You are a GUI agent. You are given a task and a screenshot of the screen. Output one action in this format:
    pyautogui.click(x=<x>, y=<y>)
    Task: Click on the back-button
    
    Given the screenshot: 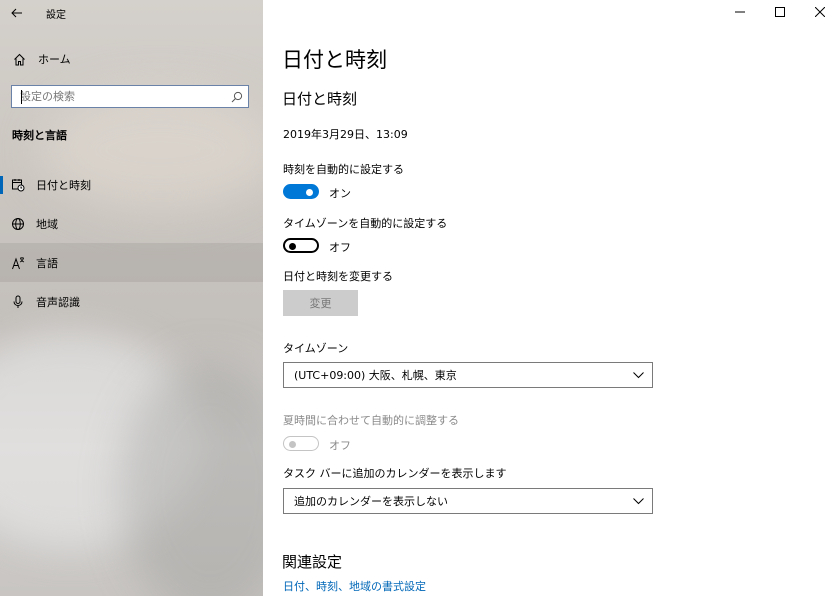 What is the action you would take?
    pyautogui.click(x=17, y=13)
    